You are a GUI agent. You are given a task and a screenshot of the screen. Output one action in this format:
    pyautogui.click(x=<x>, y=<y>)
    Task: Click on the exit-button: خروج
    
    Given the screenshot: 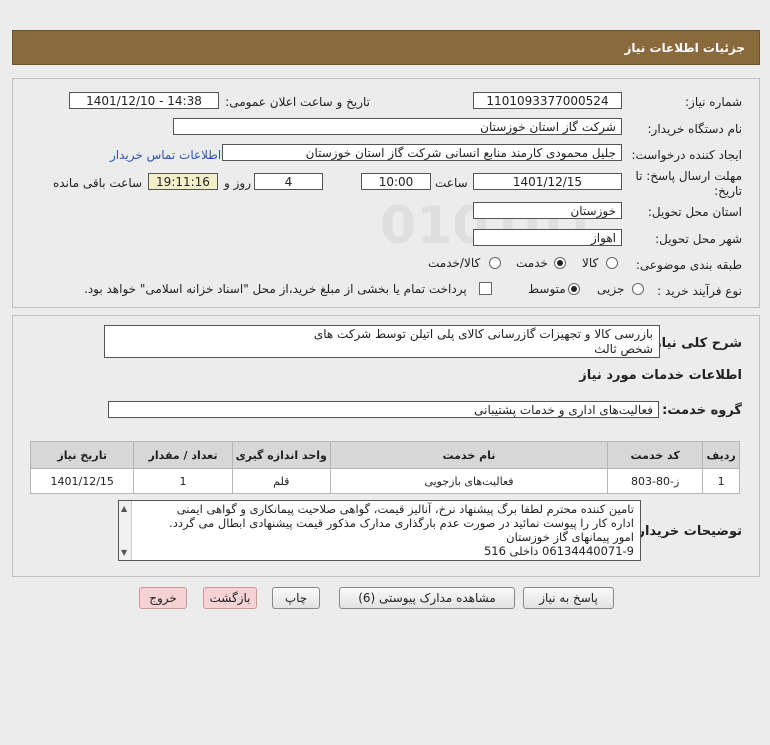 What is the action you would take?
    pyautogui.click(x=163, y=598)
    